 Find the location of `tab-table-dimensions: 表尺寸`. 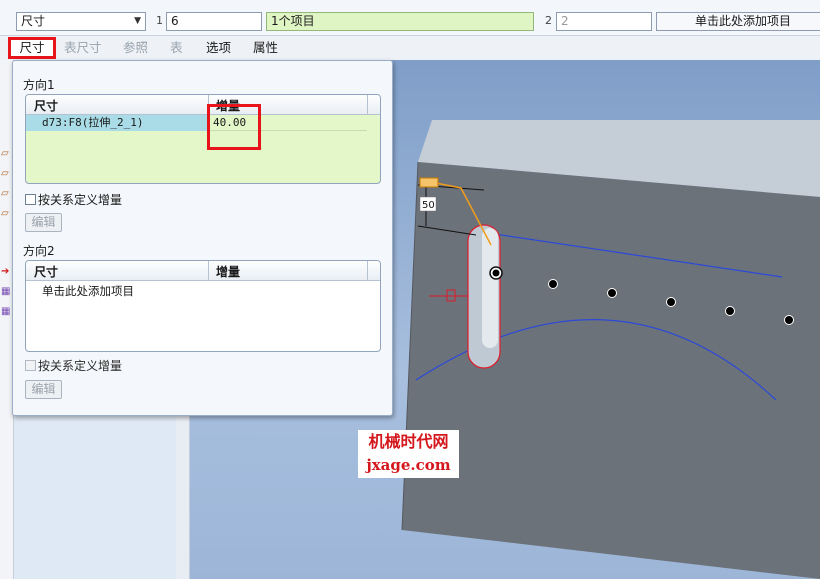

tab-table-dimensions: 表尺寸 is located at coordinates (83, 48).